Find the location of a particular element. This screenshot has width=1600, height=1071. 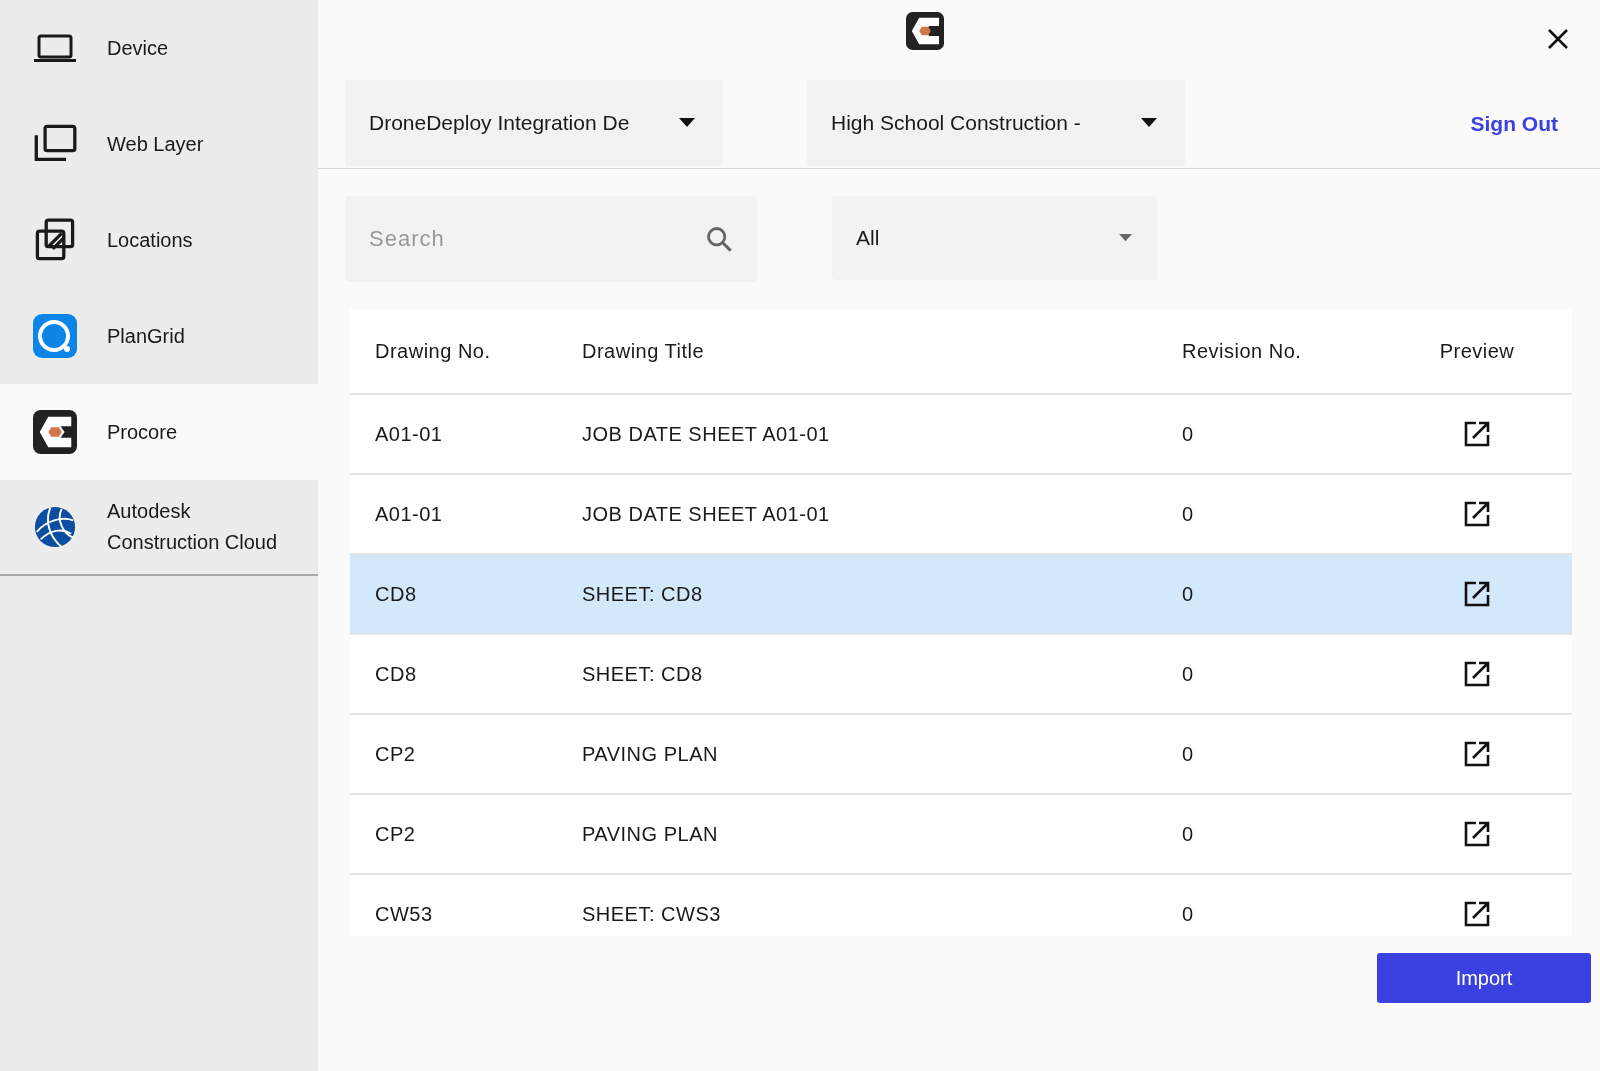

search-icon is located at coordinates (719, 239).